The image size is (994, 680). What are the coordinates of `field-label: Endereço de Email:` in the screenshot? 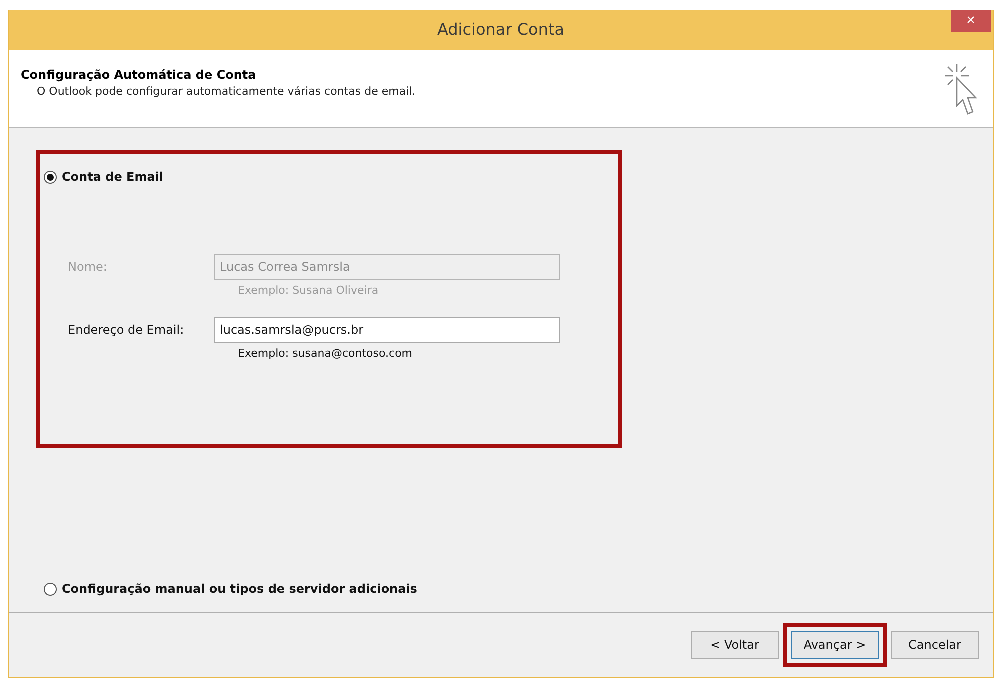 It's located at (127, 330).